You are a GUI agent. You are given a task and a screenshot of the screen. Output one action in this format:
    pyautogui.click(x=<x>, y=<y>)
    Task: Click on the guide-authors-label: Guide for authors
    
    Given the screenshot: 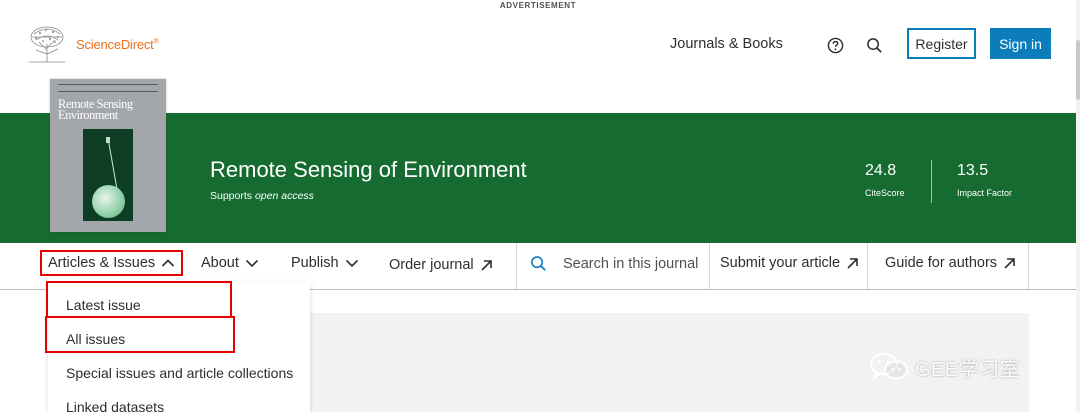 What is the action you would take?
    pyautogui.click(x=941, y=263)
    